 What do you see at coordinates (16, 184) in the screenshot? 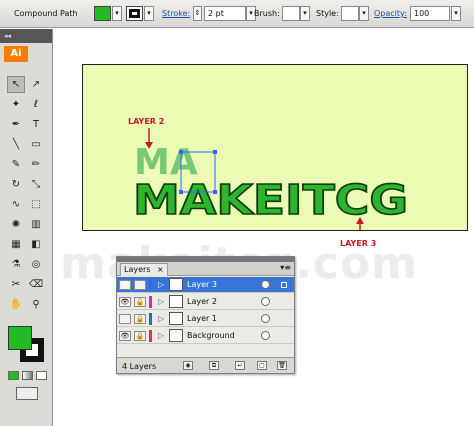
I see `rotate-tool: ↻` at bounding box center [16, 184].